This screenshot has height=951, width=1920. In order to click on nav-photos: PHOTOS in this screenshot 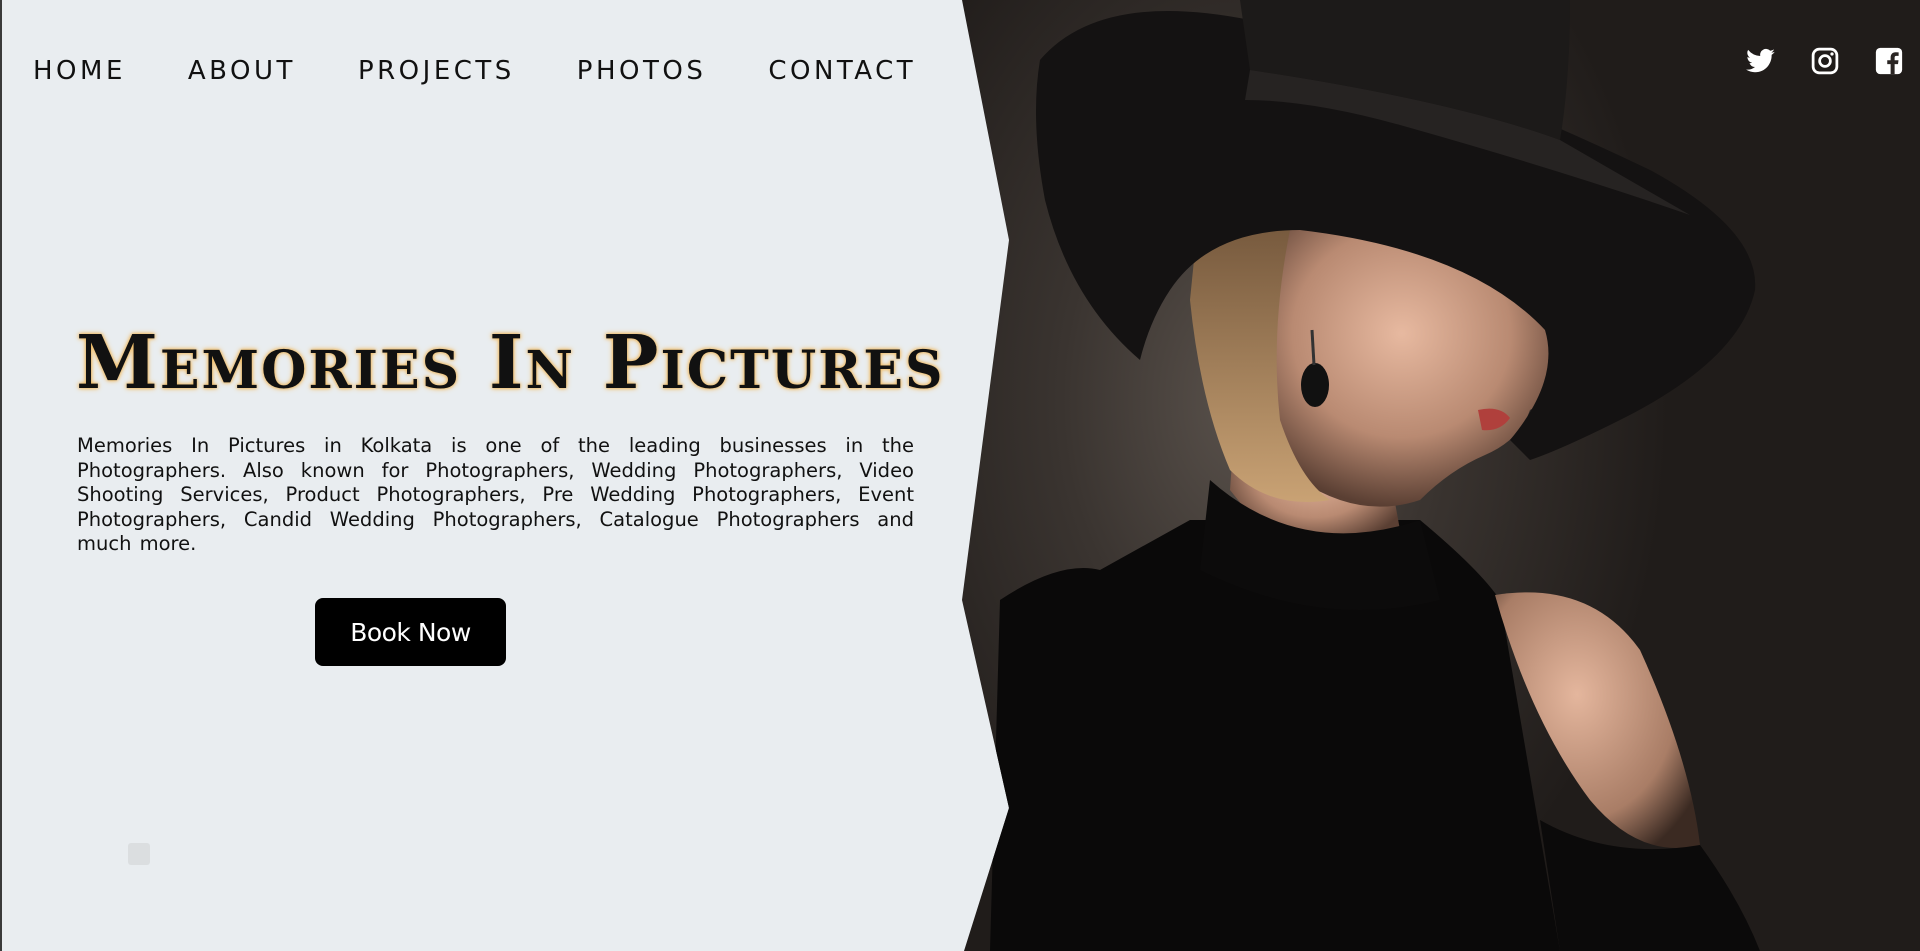, I will do `click(642, 71)`.